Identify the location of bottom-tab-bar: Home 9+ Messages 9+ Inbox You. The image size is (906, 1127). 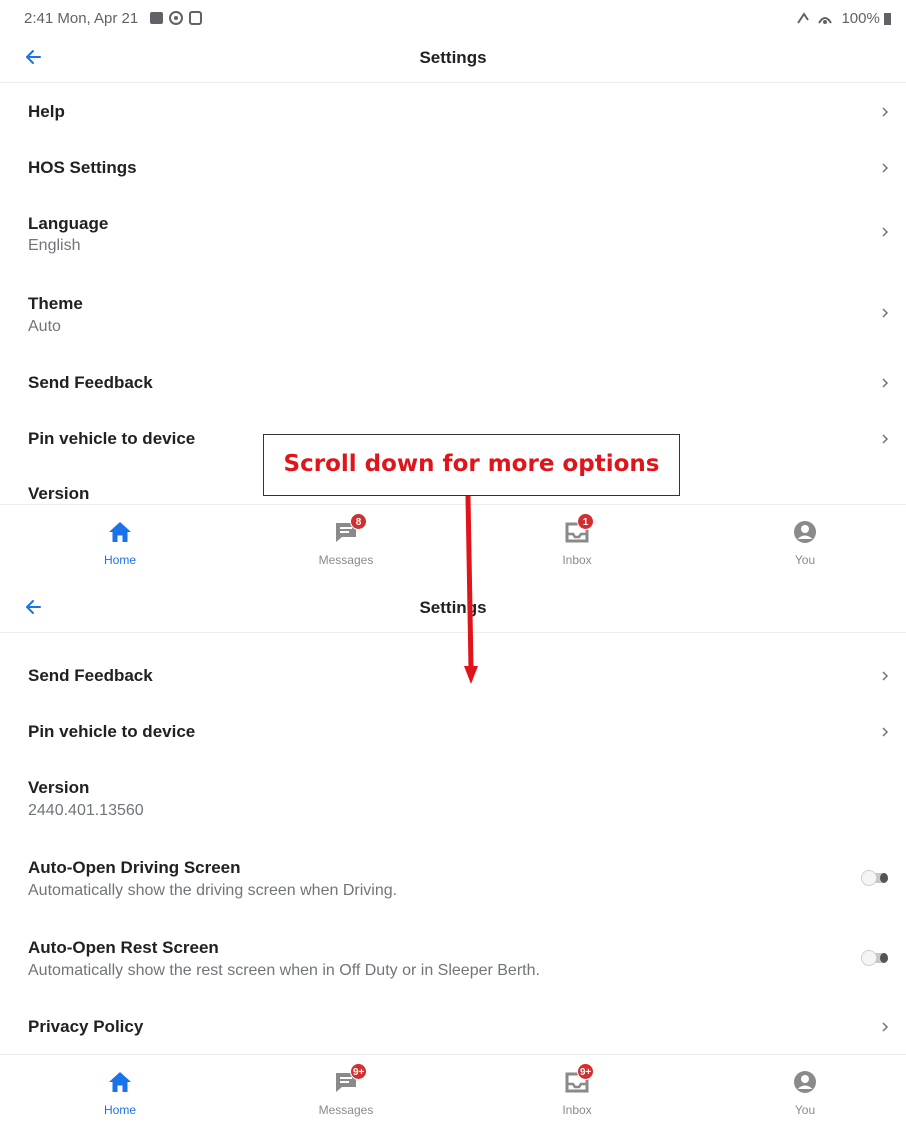
(453, 1086).